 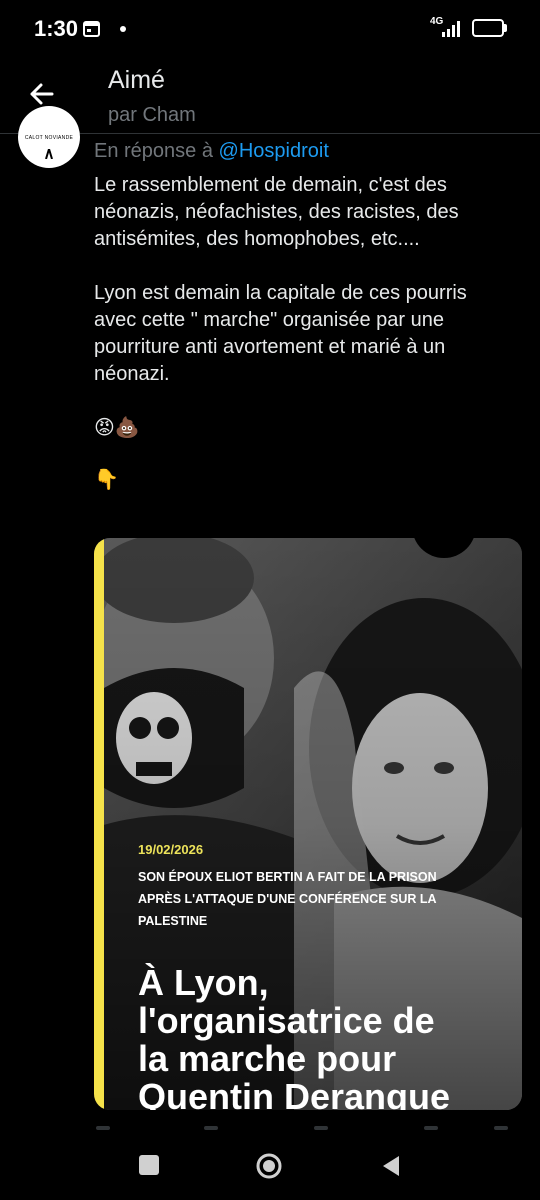 I want to click on reply-icon, so click(x=103, y=1128).